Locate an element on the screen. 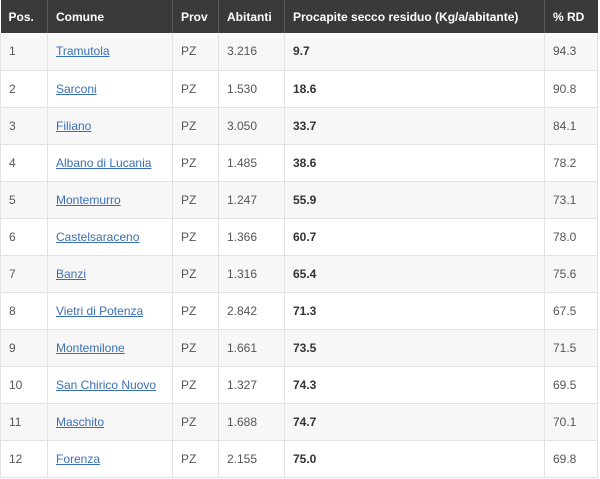  cell-pos: 10 is located at coordinates (24, 385).